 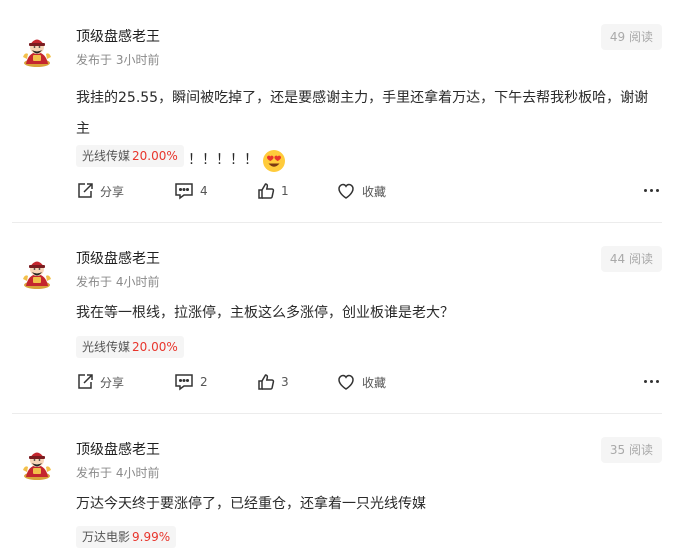 I want to click on post-content: 万达今天终于要涨停了，已经重仓，还拿着一只光线传媒, so click(x=365, y=504).